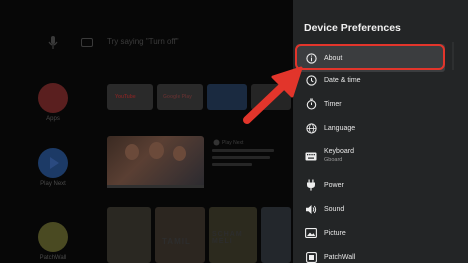 The width and height of the screenshot is (468, 263). Describe the element at coordinates (311, 209) in the screenshot. I see `speaker-icon` at that location.